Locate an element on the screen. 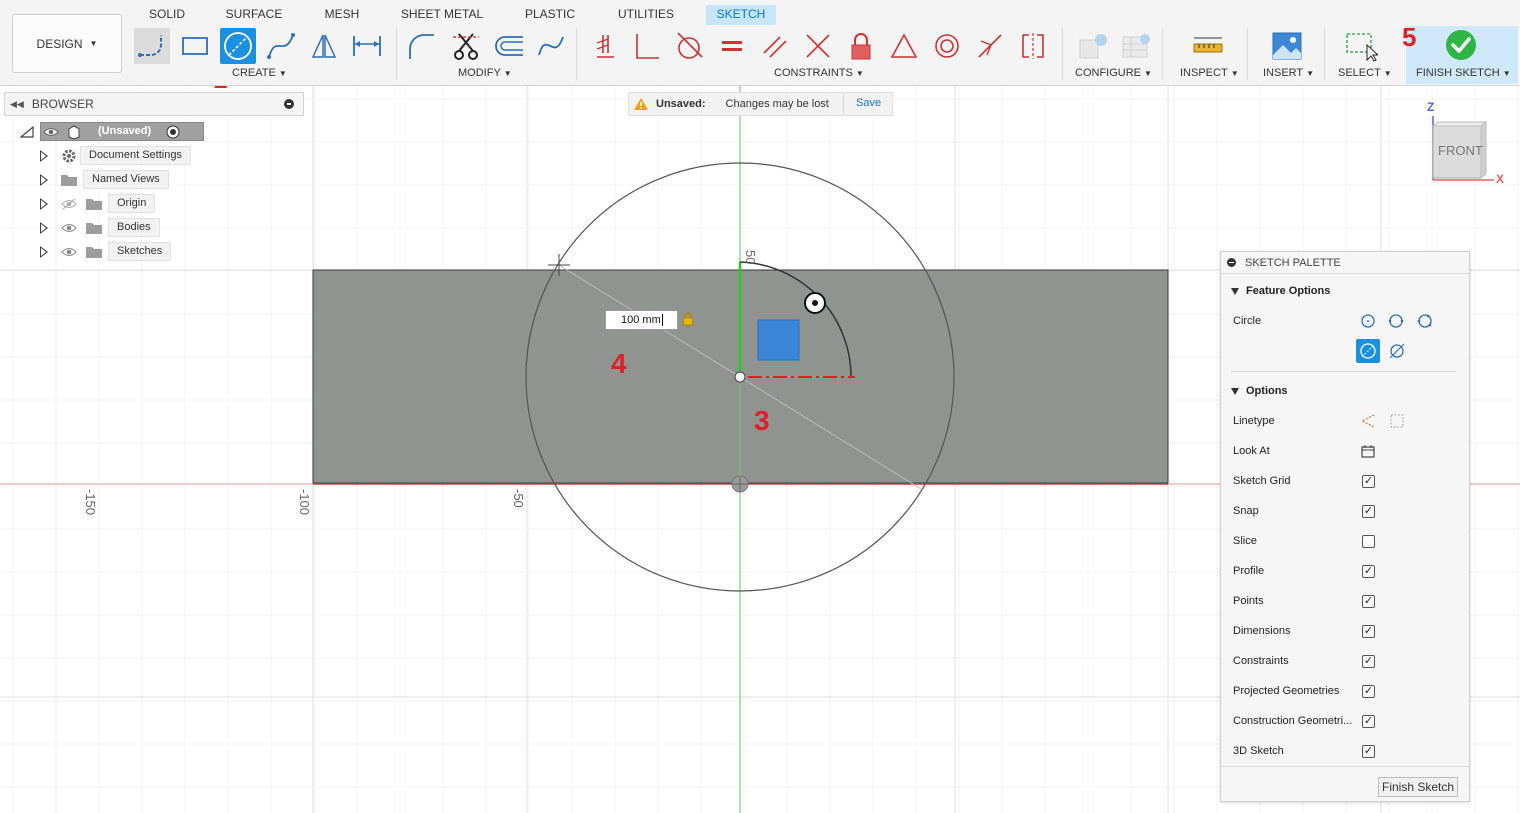 The image size is (1520, 813). line-tool is located at coordinates (152, 46).